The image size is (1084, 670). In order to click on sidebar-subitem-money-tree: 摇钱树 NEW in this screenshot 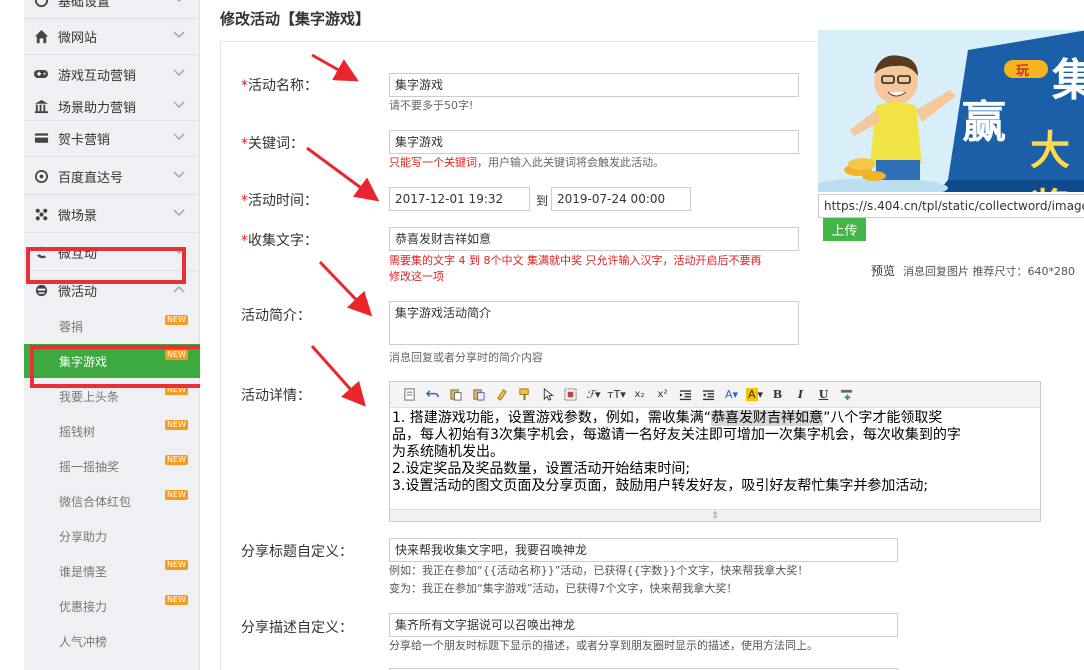, I will do `click(112, 431)`.